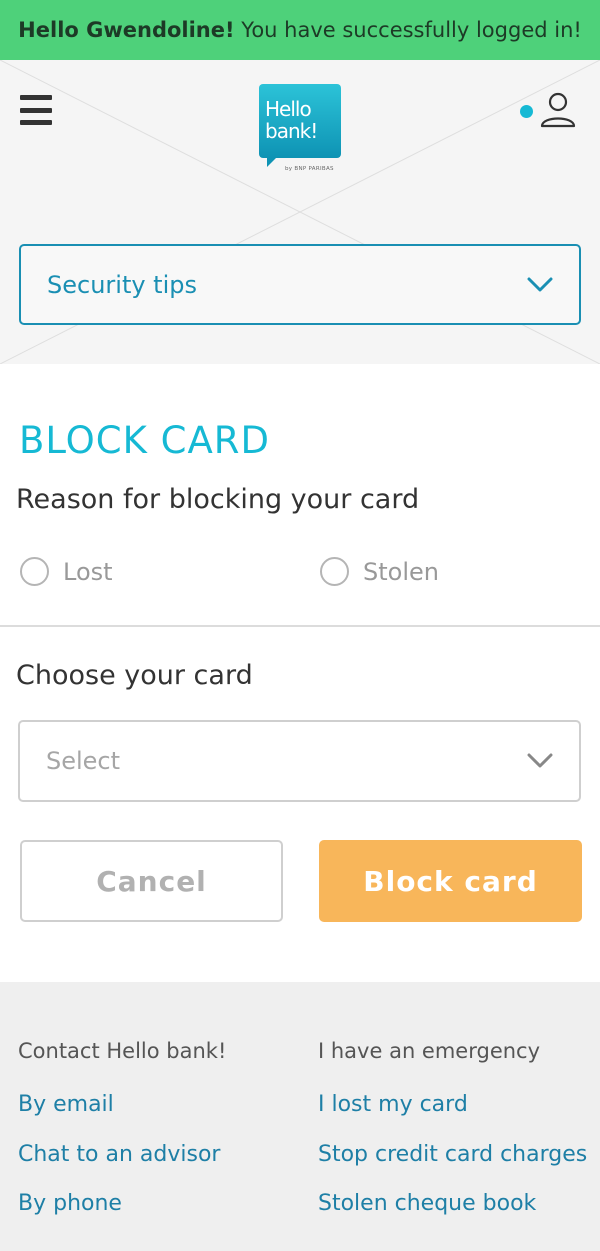  Describe the element at coordinates (526, 111) in the screenshot. I see `notification-dot` at that location.